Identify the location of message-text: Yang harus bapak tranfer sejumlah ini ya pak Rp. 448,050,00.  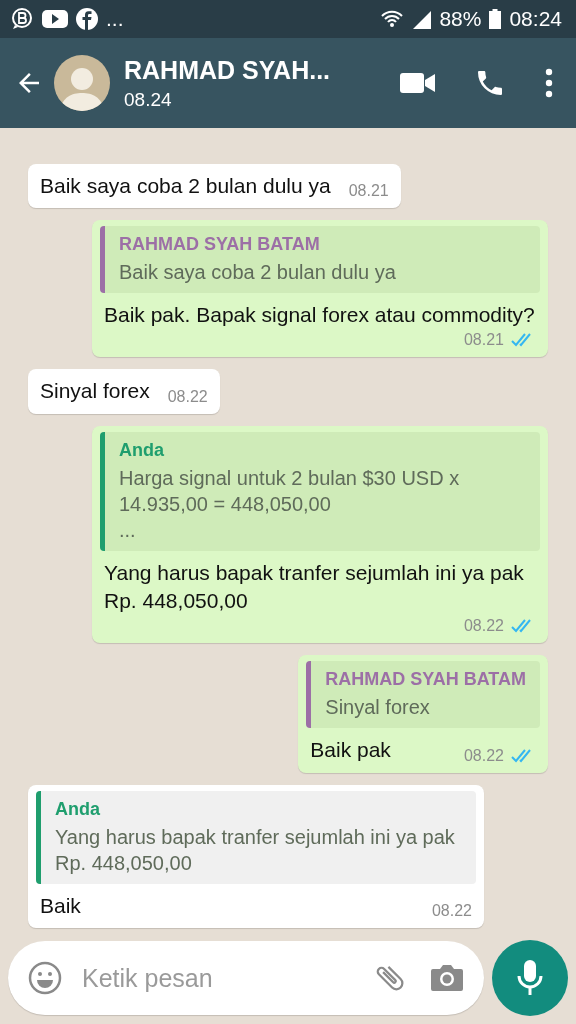
(314, 586).